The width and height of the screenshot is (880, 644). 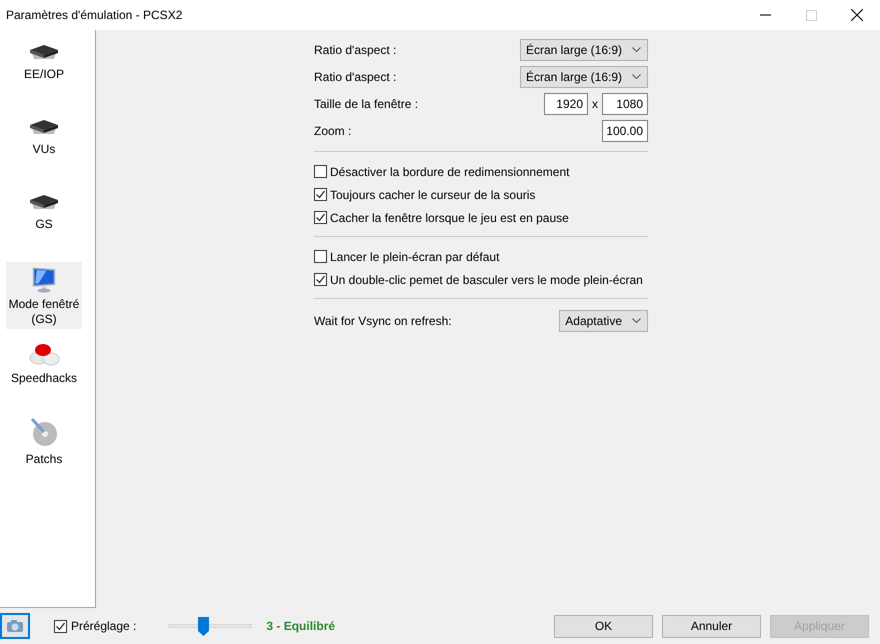 What do you see at coordinates (44, 145) in the screenshot?
I see `sidebar-item: VUs` at bounding box center [44, 145].